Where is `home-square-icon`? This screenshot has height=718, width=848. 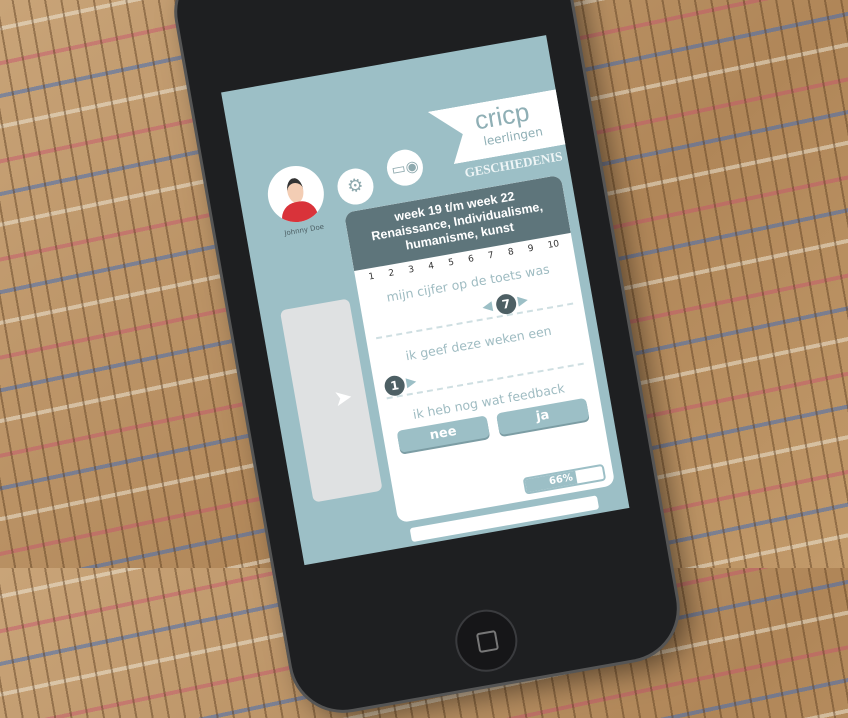
home-square-icon is located at coordinates (487, 641).